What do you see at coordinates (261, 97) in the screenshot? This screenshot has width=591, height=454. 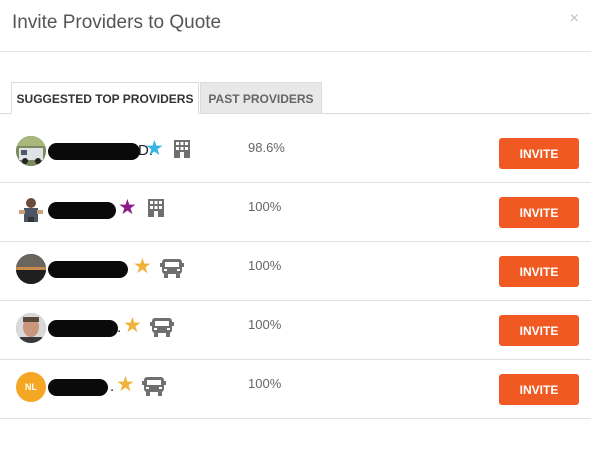 I see `tab-past-providers: PAST PROVIDERS` at bounding box center [261, 97].